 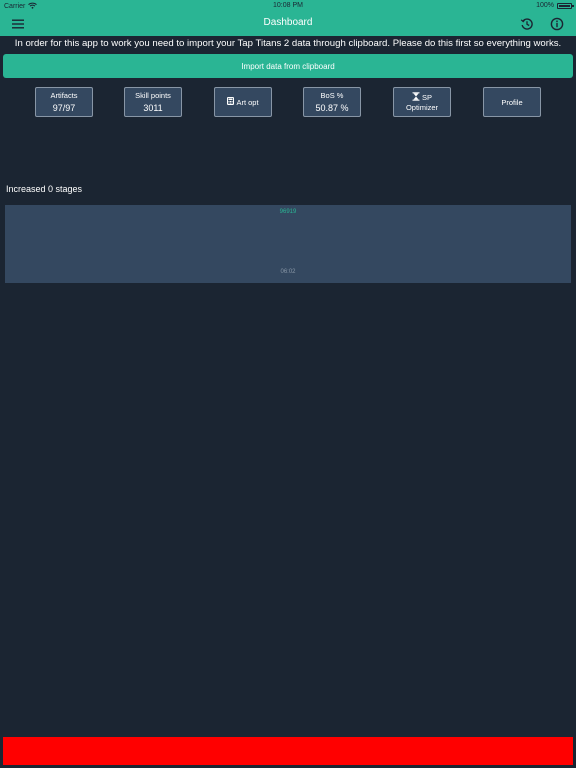 What do you see at coordinates (64, 102) in the screenshot?
I see `artifacts-tile: Artifacts 97/97` at bounding box center [64, 102].